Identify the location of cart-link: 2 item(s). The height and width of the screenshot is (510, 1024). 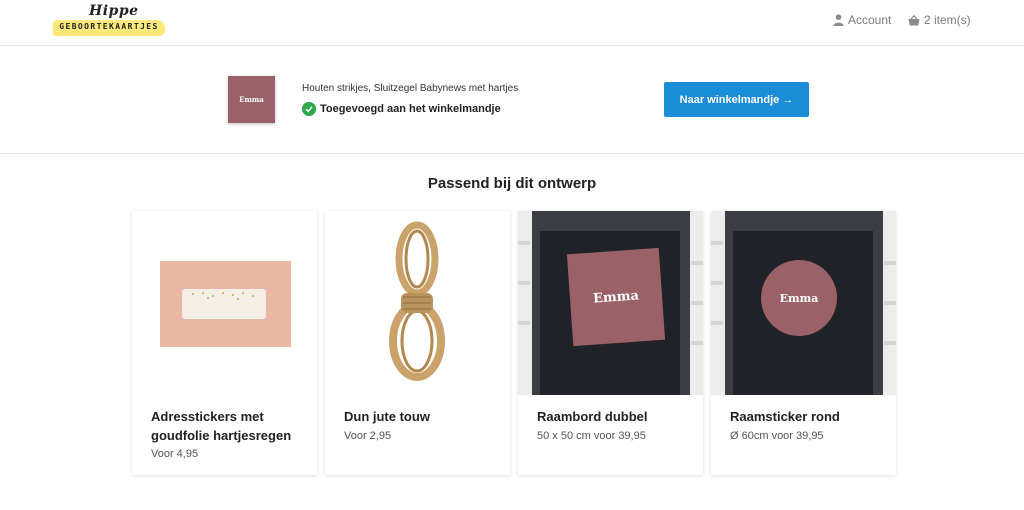
(939, 20).